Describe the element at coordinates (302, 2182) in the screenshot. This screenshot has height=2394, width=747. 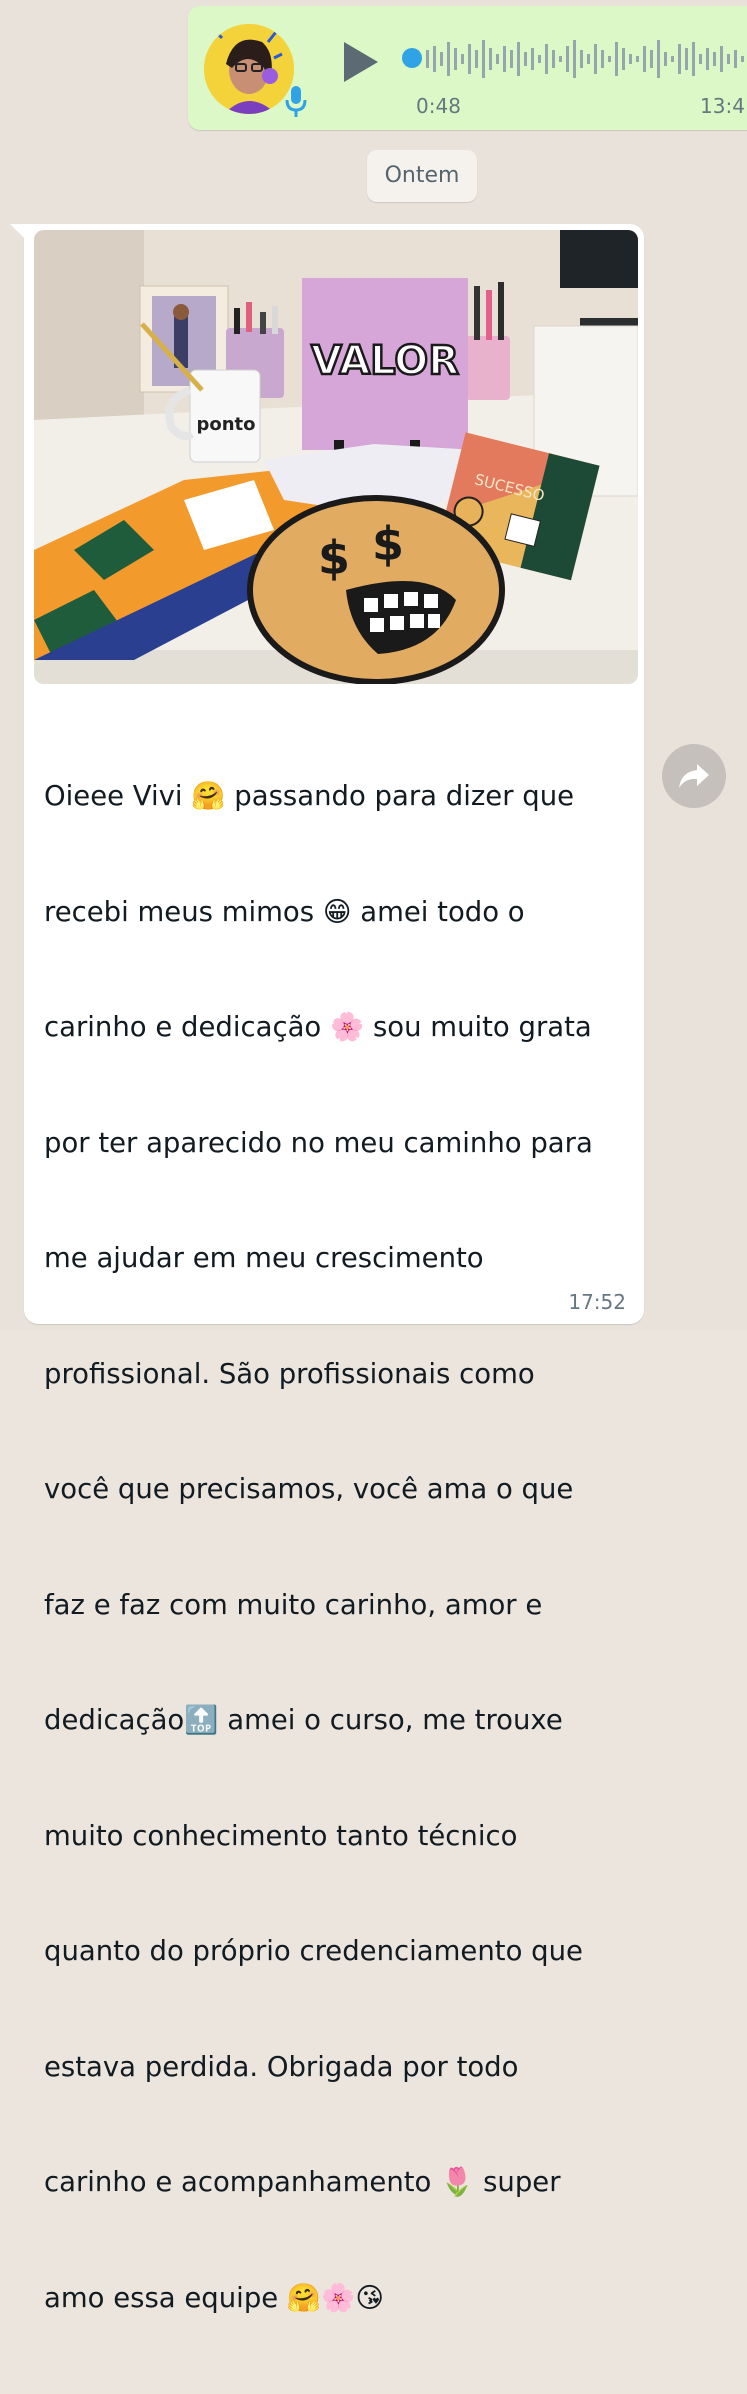
I see `message-line: carinho e acompanhamento 🌷 super` at that location.